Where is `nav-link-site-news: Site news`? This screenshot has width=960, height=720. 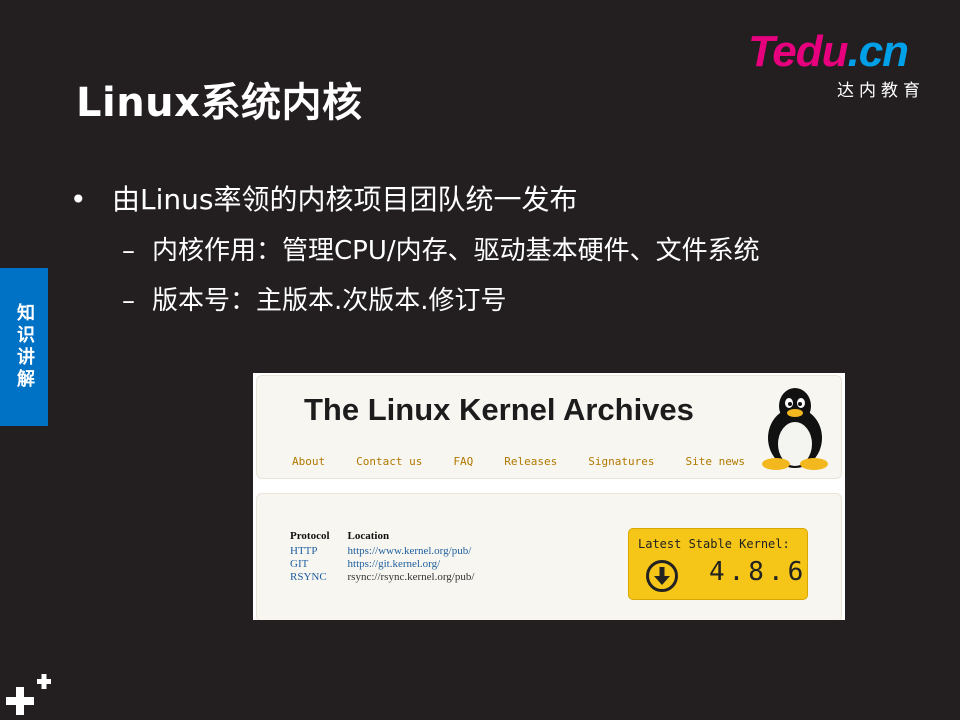 nav-link-site-news: Site news is located at coordinates (715, 461).